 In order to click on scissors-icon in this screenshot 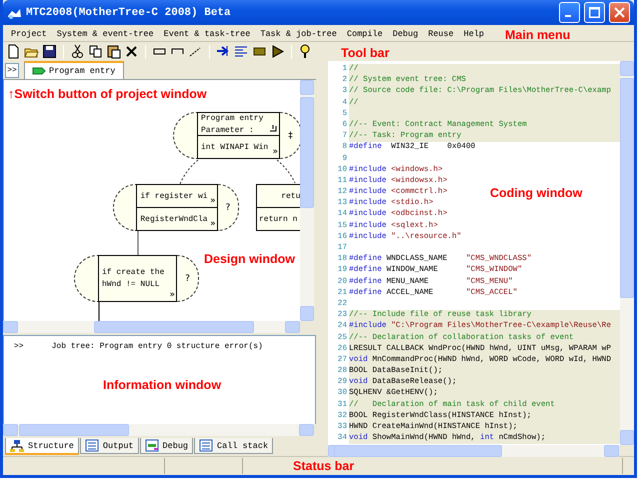, I will do `click(77, 51)`.